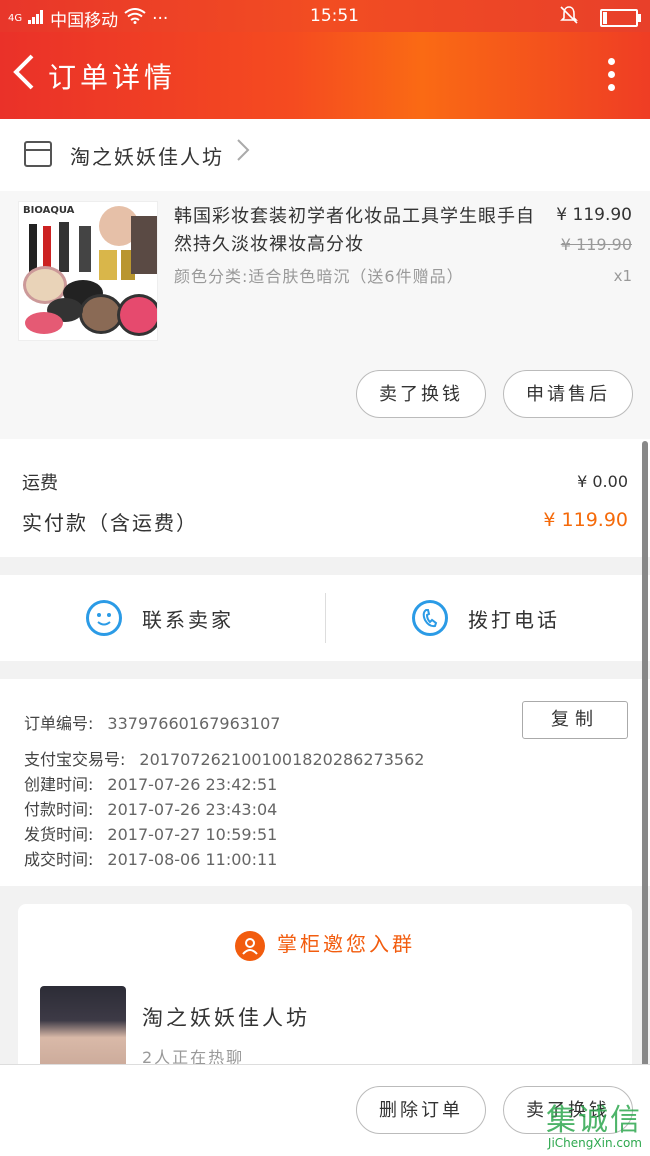 This screenshot has height=1156, width=650. What do you see at coordinates (192, 809) in the screenshot?
I see `paid-time-value: 2017-07-26 23:43:04` at bounding box center [192, 809].